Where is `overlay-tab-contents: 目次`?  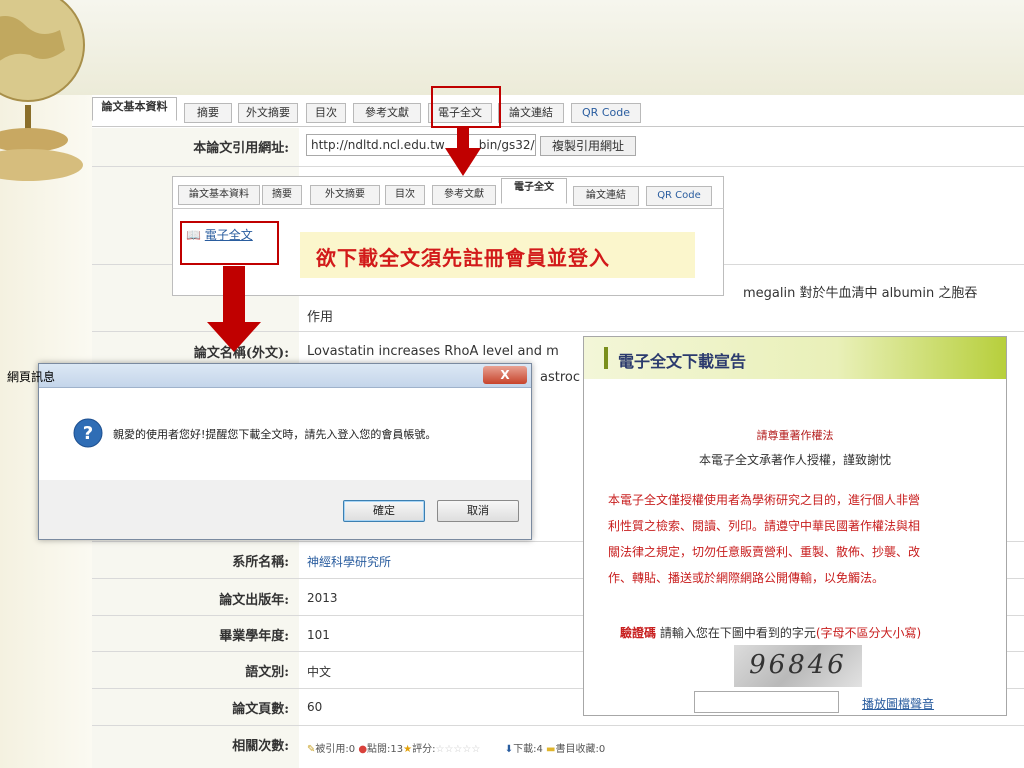 overlay-tab-contents: 目次 is located at coordinates (405, 195).